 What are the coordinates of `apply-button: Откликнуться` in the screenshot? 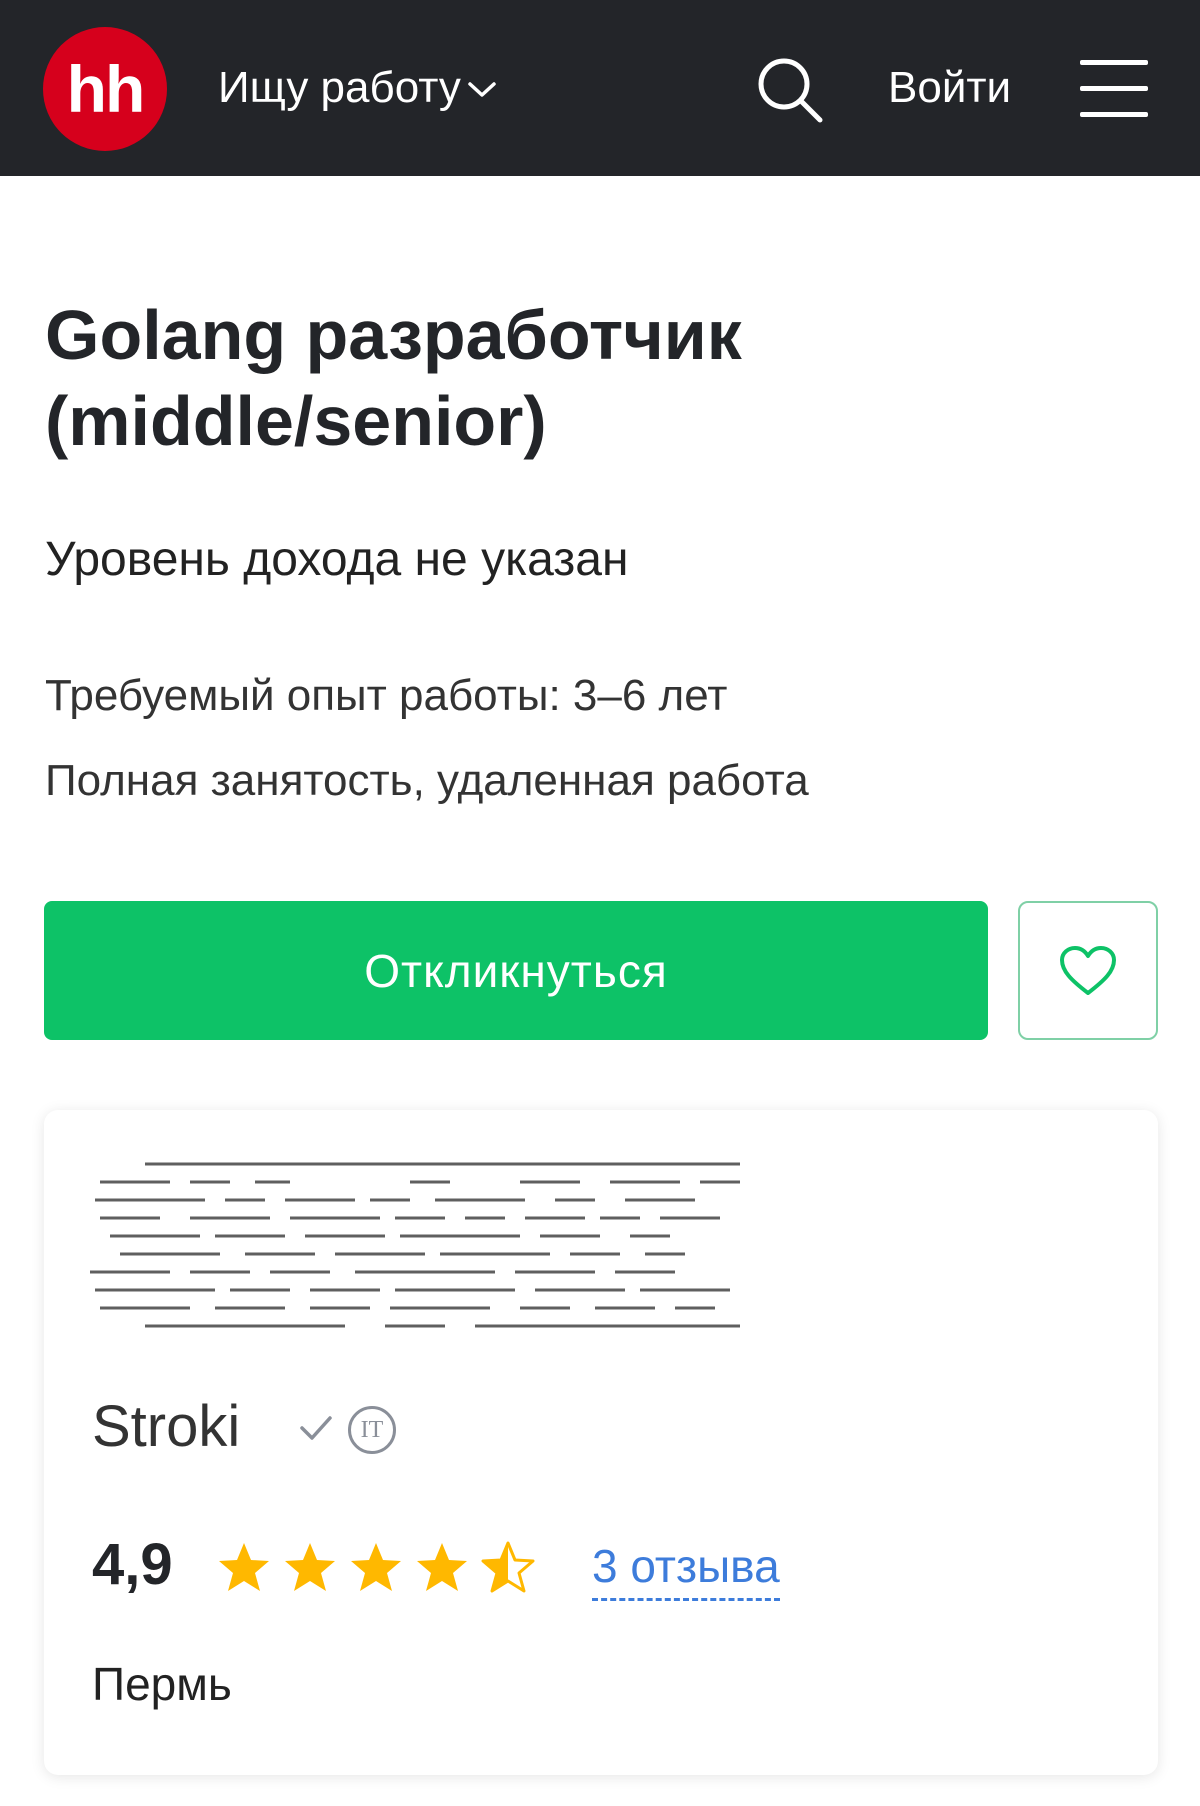 It's located at (516, 970).